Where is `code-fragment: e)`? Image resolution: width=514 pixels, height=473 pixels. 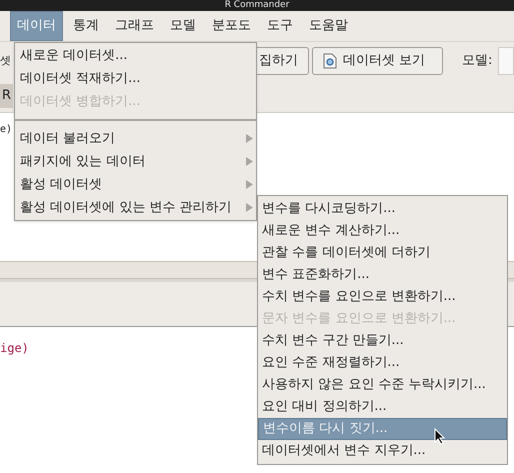 code-fragment: e) is located at coordinates (6, 129).